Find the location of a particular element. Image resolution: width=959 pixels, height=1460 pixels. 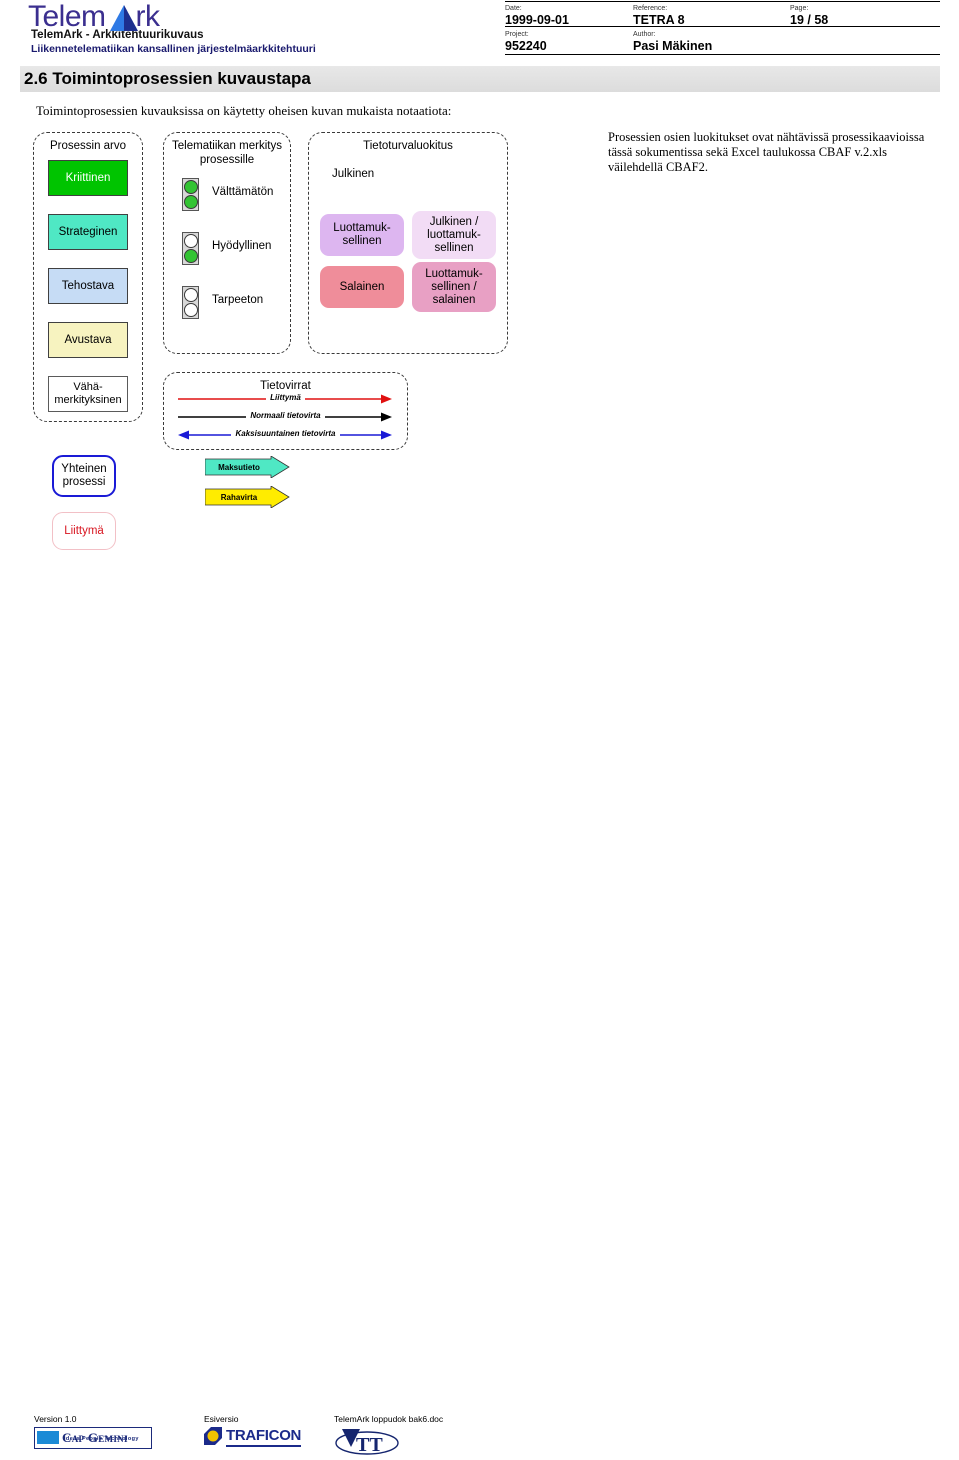

metadata-project-value: 952240 is located at coordinates (526, 46).